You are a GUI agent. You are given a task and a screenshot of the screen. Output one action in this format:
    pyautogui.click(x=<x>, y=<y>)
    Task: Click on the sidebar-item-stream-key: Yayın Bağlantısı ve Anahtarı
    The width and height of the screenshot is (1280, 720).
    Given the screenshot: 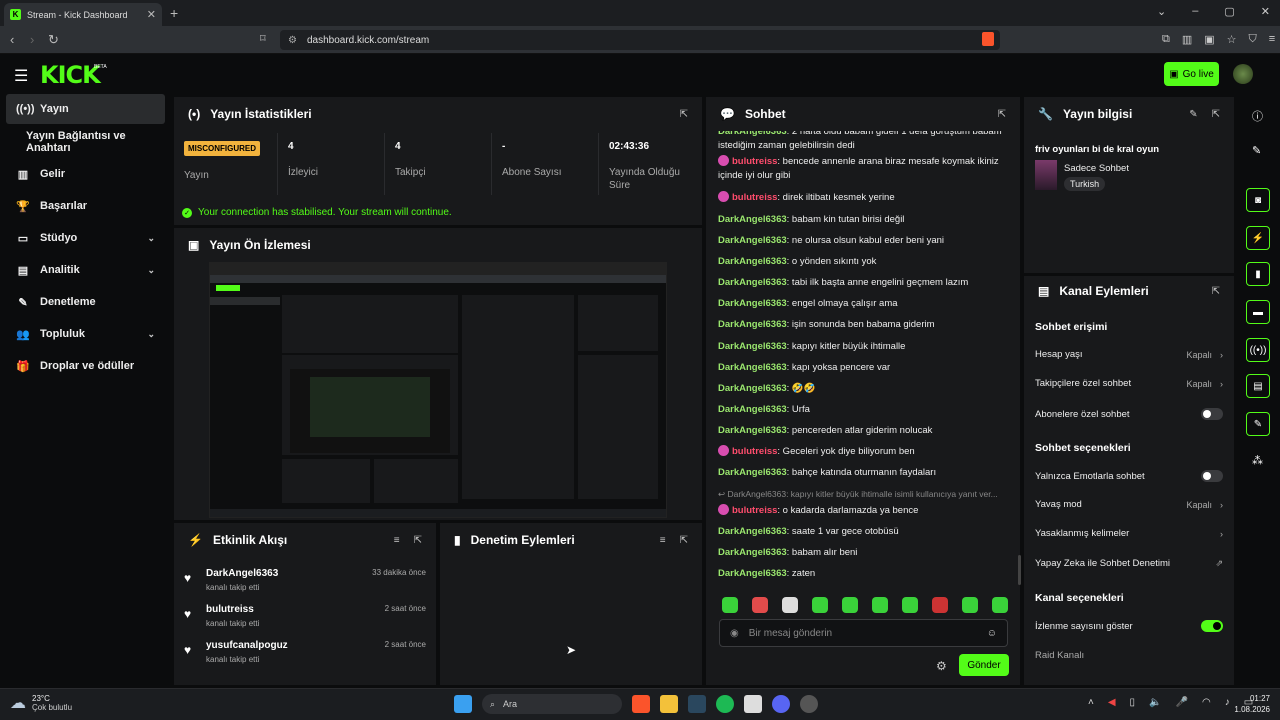 What is the action you would take?
    pyautogui.click(x=85, y=142)
    